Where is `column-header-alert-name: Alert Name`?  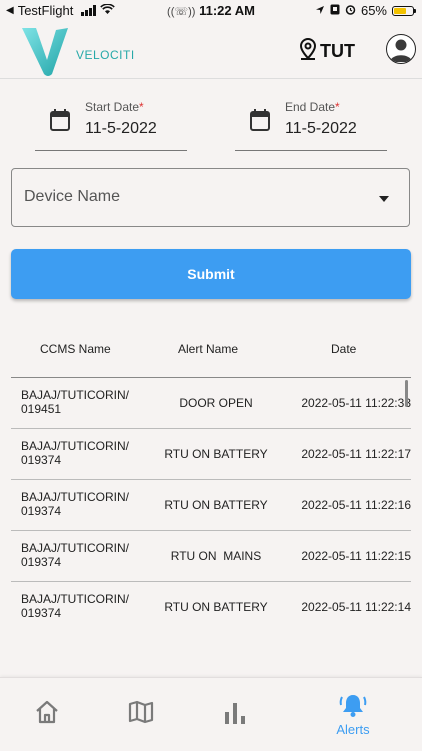
column-header-alert-name: Alert Name is located at coordinates (208, 349).